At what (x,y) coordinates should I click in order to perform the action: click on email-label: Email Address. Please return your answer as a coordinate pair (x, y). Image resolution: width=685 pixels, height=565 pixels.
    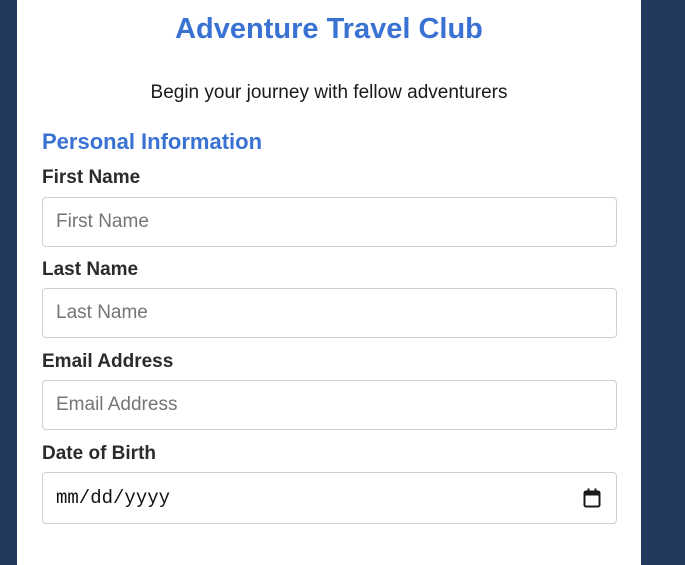
    Looking at the image, I should click on (108, 361).